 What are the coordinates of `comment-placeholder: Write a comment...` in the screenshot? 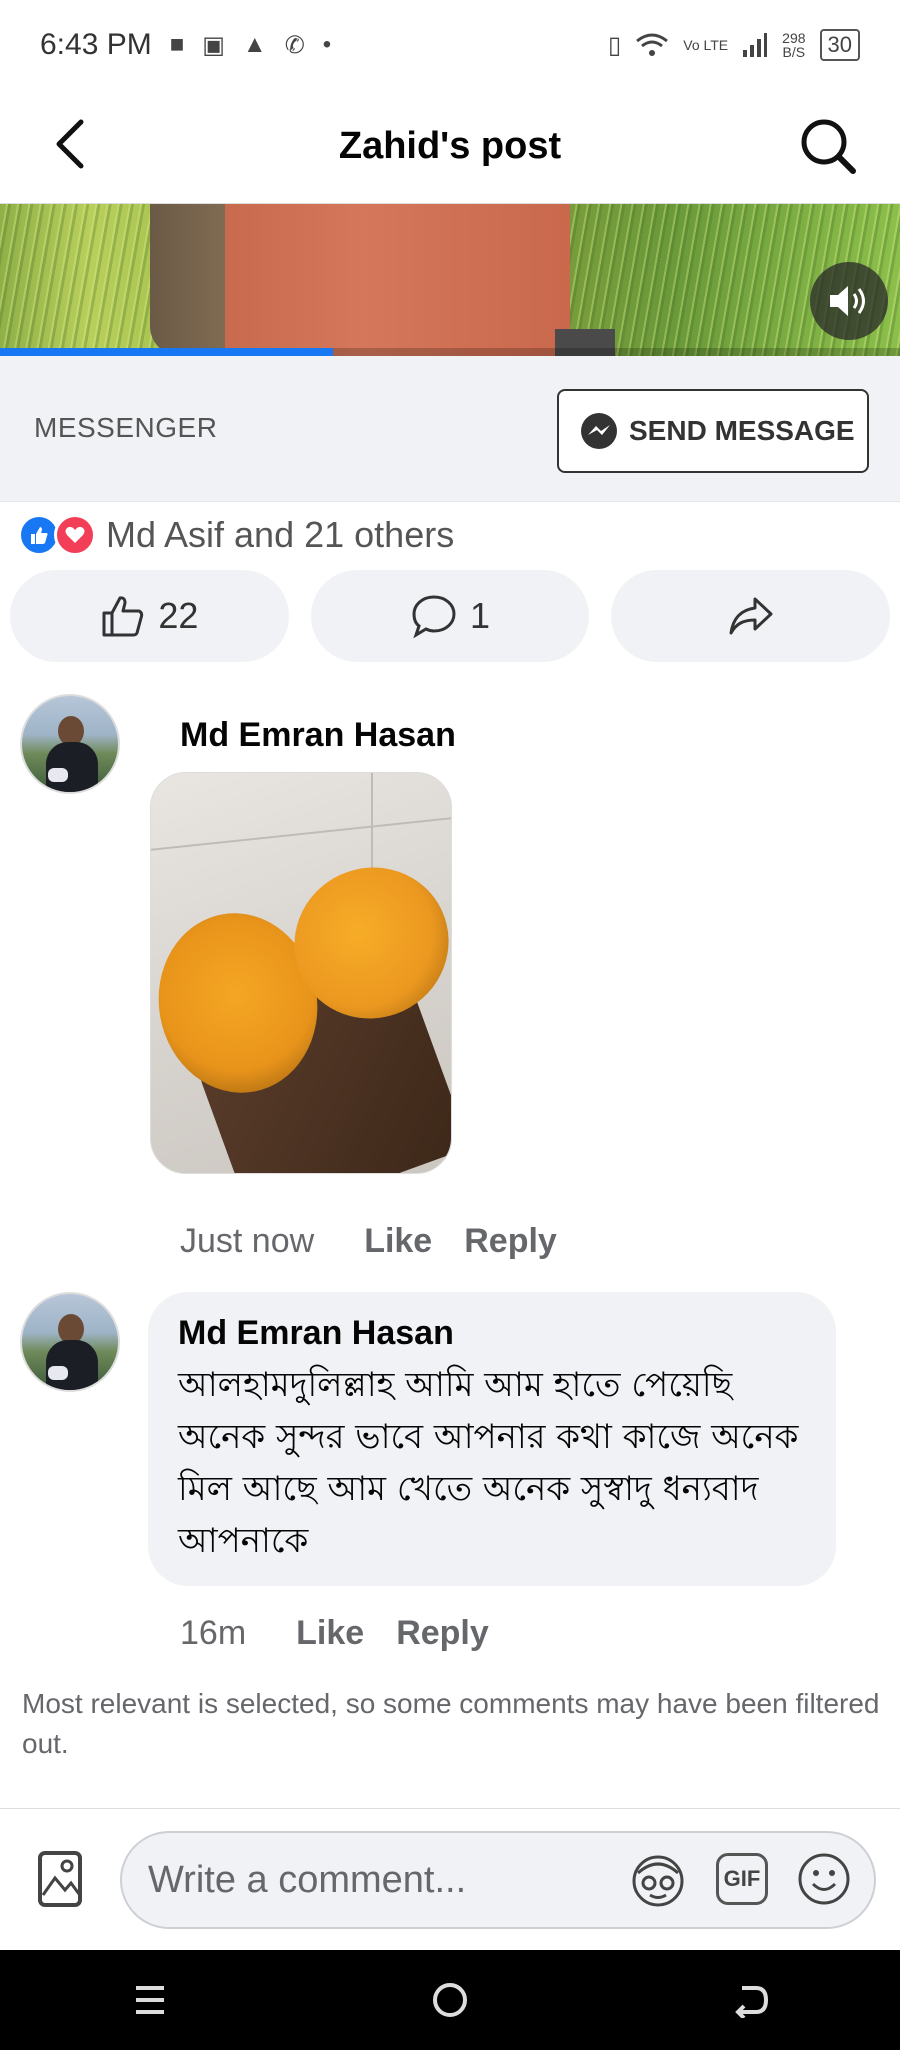 It's located at (307, 1879).